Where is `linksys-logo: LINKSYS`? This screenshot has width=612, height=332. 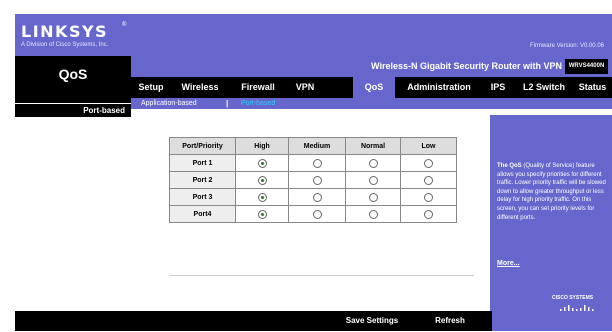 linksys-logo: LINKSYS is located at coordinates (65, 31).